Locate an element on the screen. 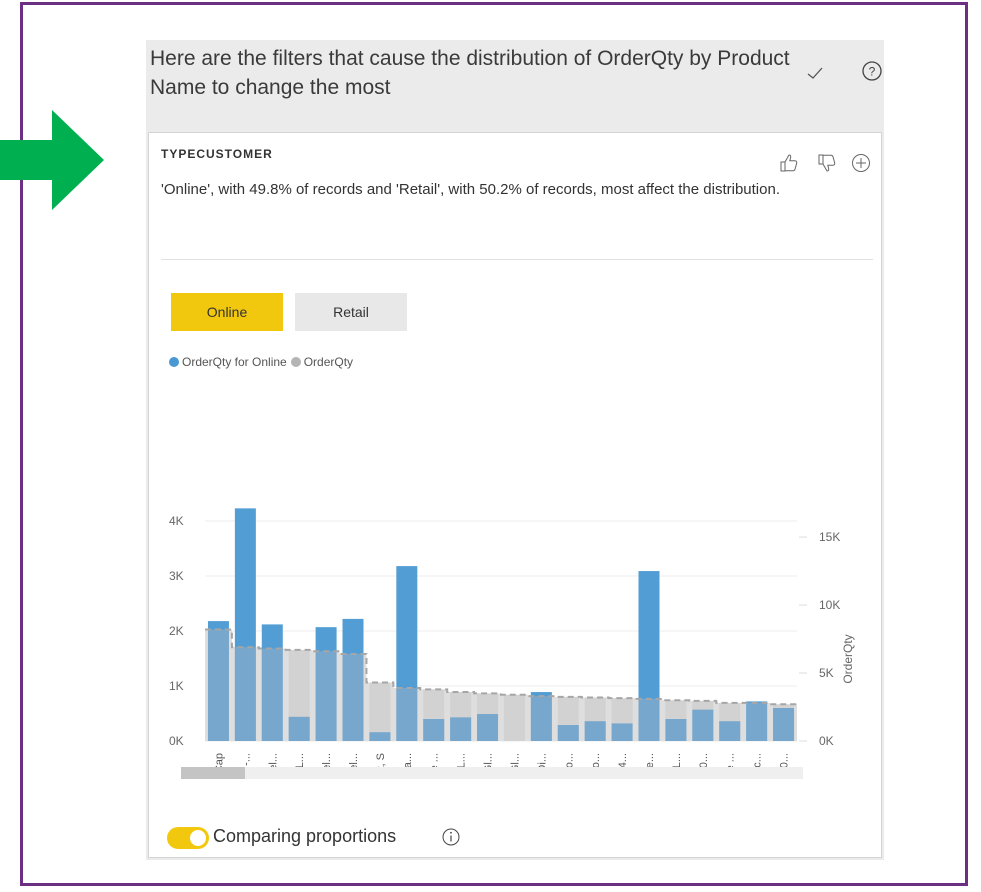  divider is located at coordinates (517, 259).